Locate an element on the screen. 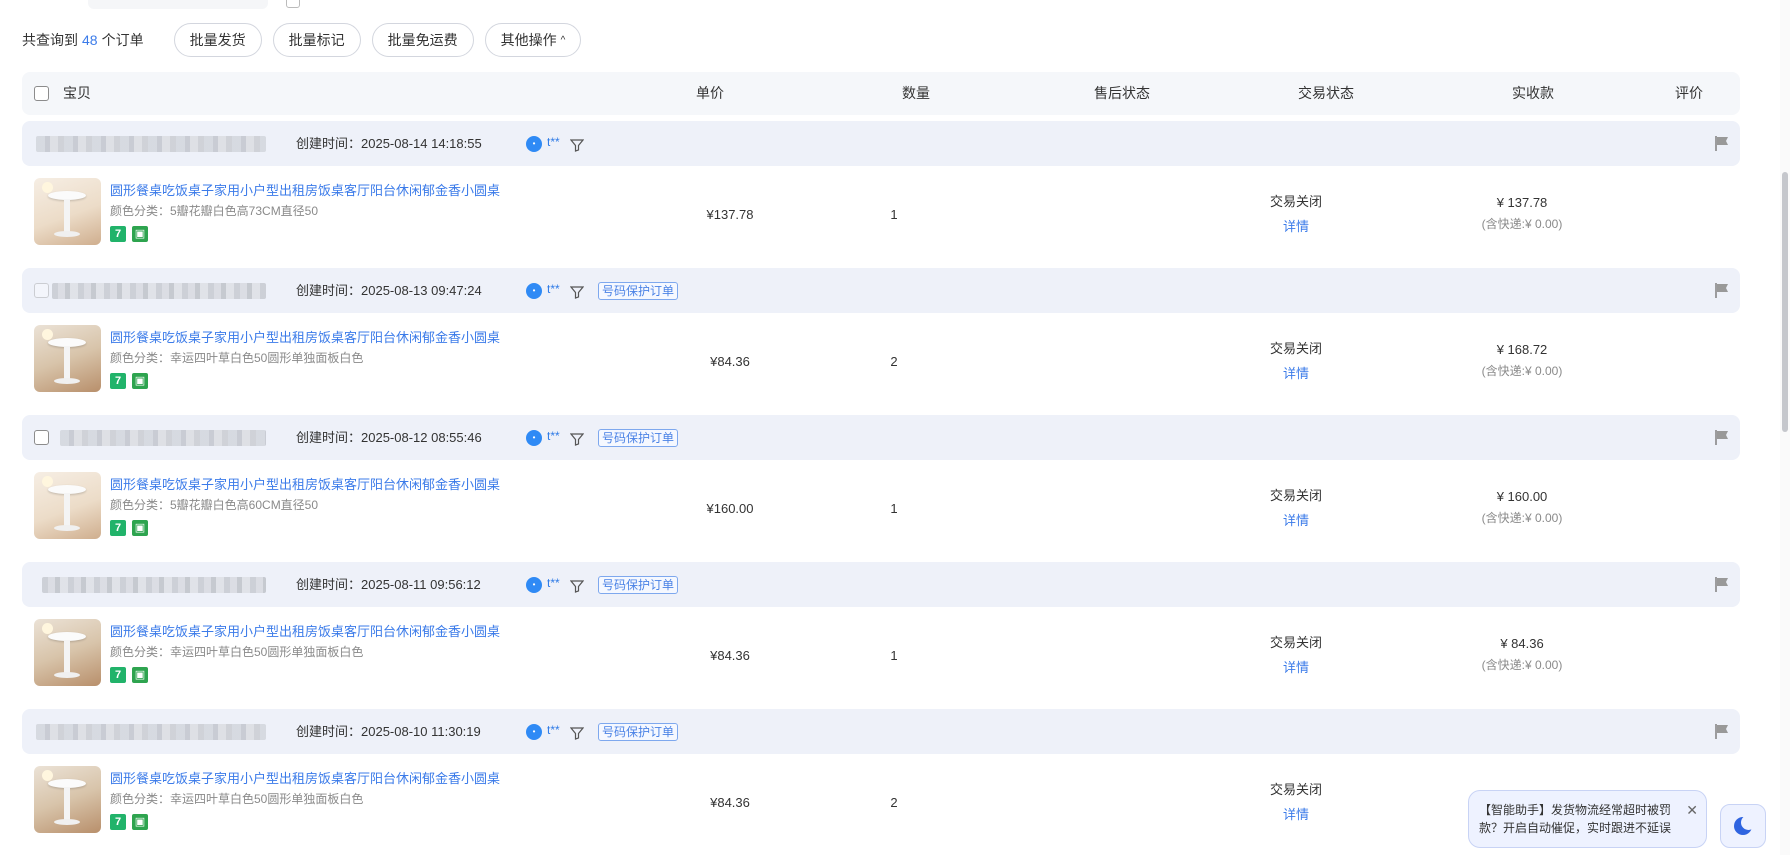 The height and width of the screenshot is (855, 1790). batch-mark-label: 批量标记 is located at coordinates (316, 40).